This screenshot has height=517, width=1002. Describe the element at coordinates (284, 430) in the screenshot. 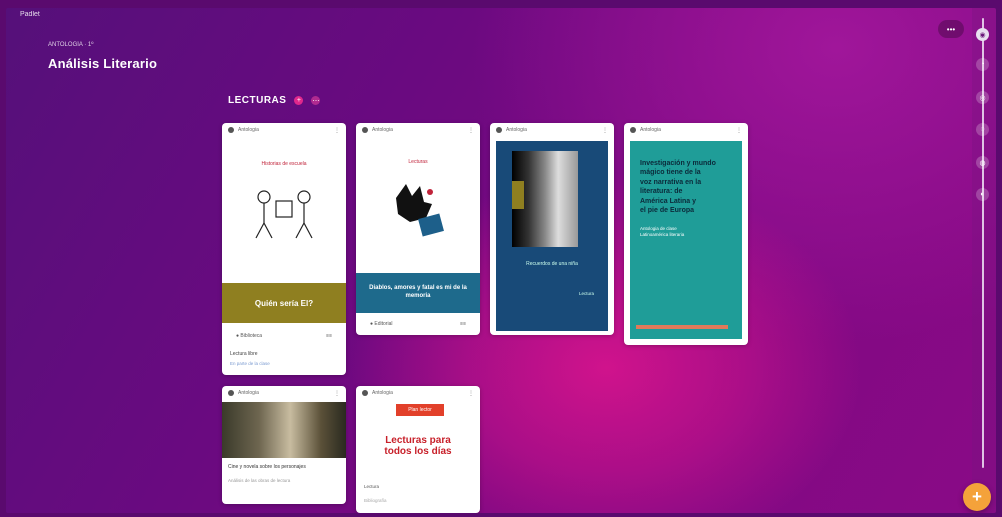

I see `video-thumbnail` at that location.